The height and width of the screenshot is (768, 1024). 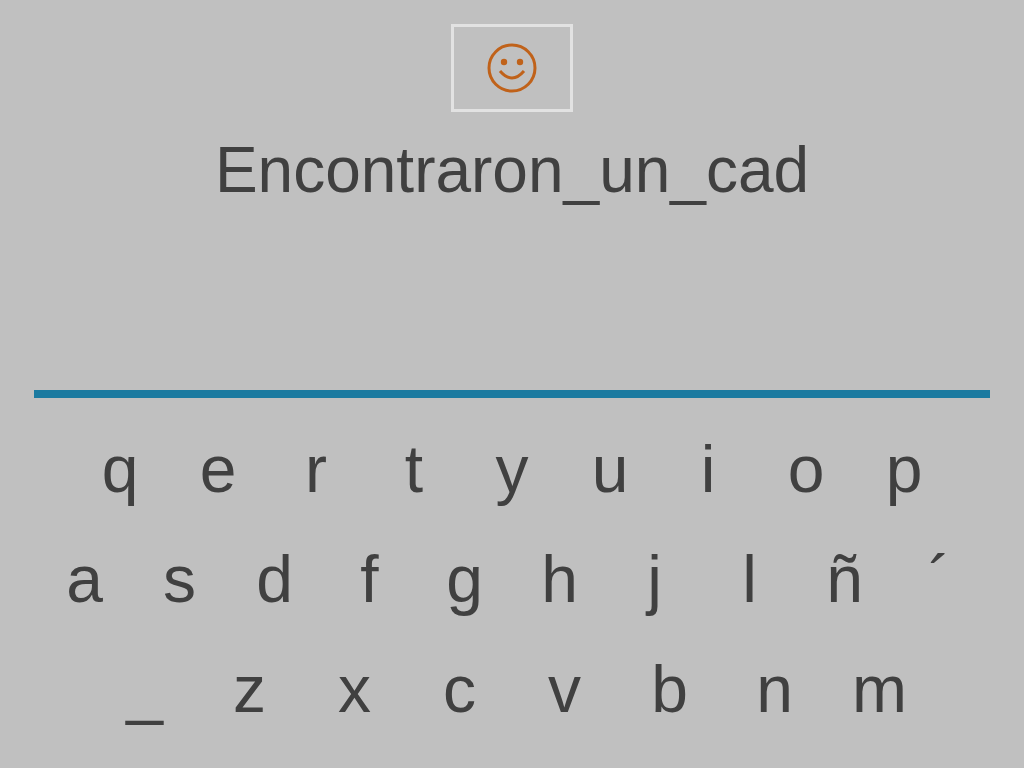 I want to click on letter-key: _, so click(x=144, y=689).